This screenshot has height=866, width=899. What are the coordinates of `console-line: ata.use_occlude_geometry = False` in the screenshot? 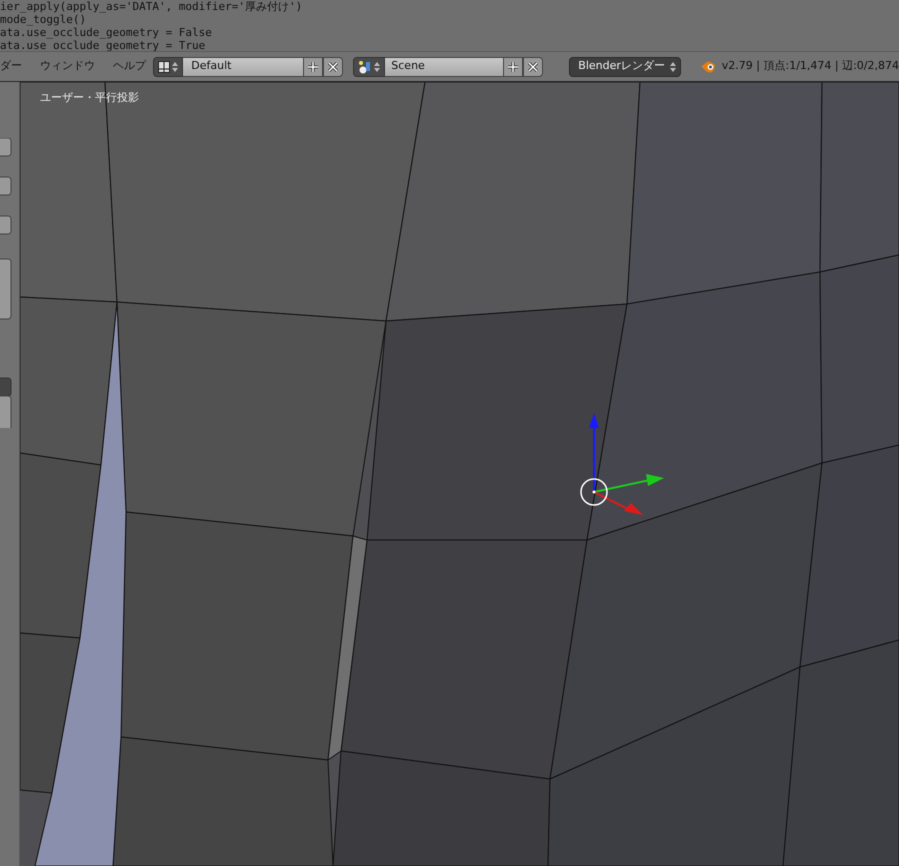 It's located at (106, 32).